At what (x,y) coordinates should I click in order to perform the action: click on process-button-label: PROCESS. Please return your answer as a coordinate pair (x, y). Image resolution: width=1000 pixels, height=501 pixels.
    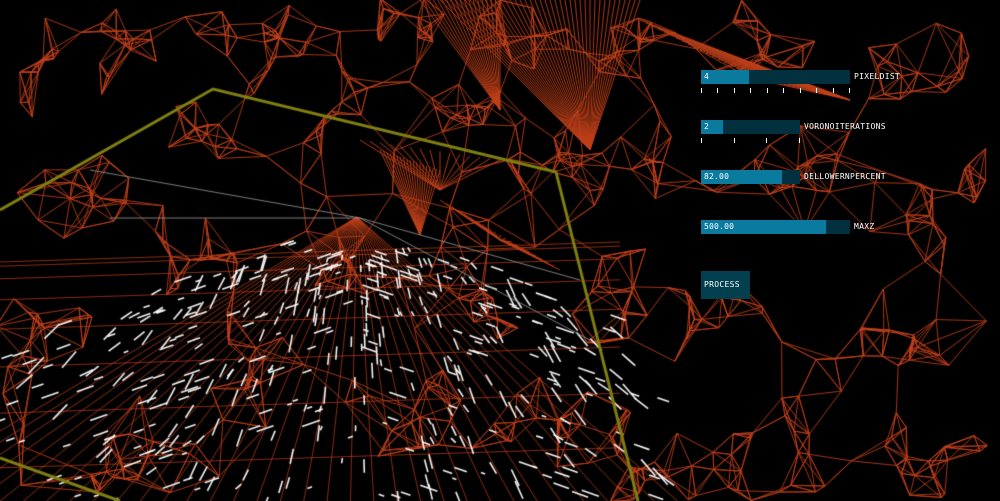
    Looking at the image, I should click on (722, 284).